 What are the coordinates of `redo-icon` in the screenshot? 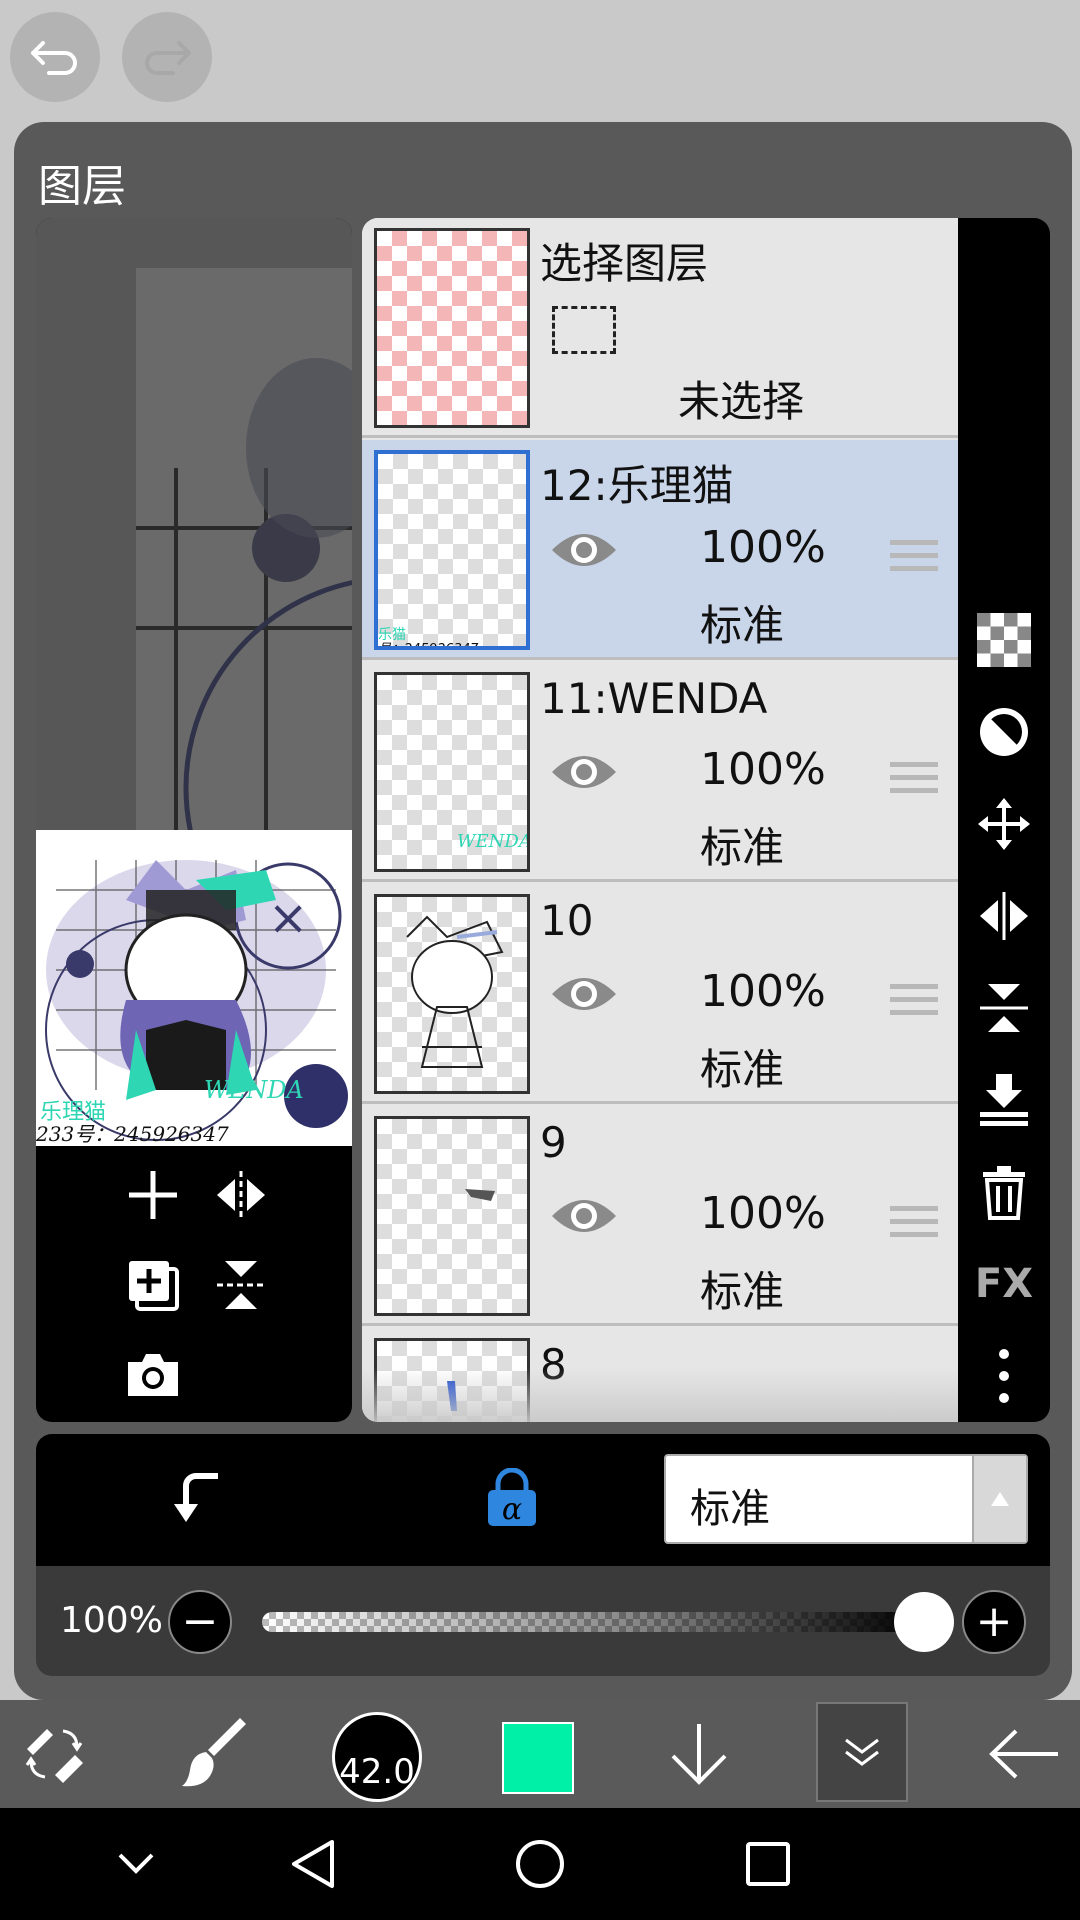 It's located at (168, 58).